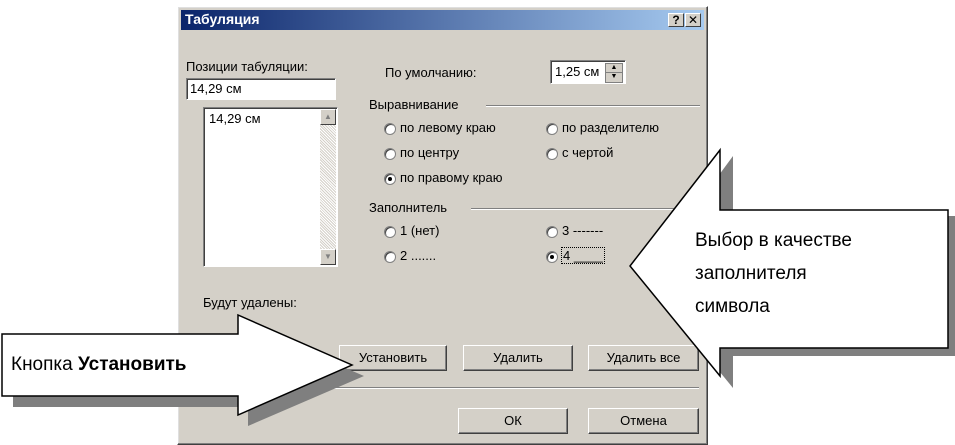 The height and width of the screenshot is (445, 955). I want to click on right-callout-line1: Выбор в качестве, so click(773, 240).